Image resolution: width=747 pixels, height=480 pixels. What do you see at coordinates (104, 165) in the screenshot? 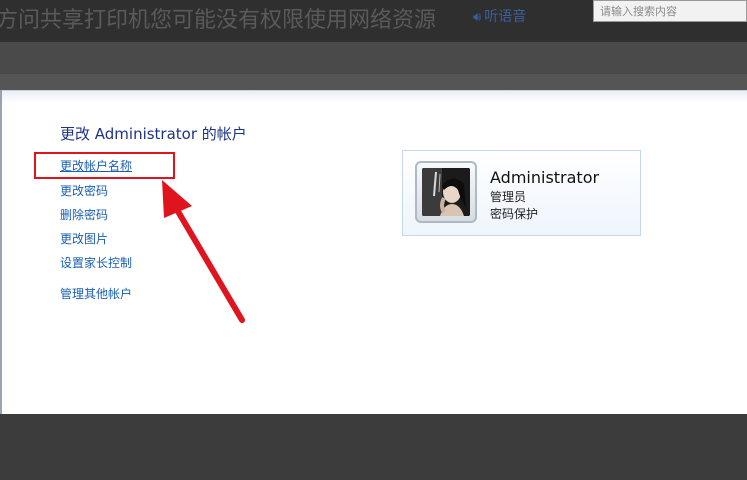
I see `annotation-highlight-box` at bounding box center [104, 165].